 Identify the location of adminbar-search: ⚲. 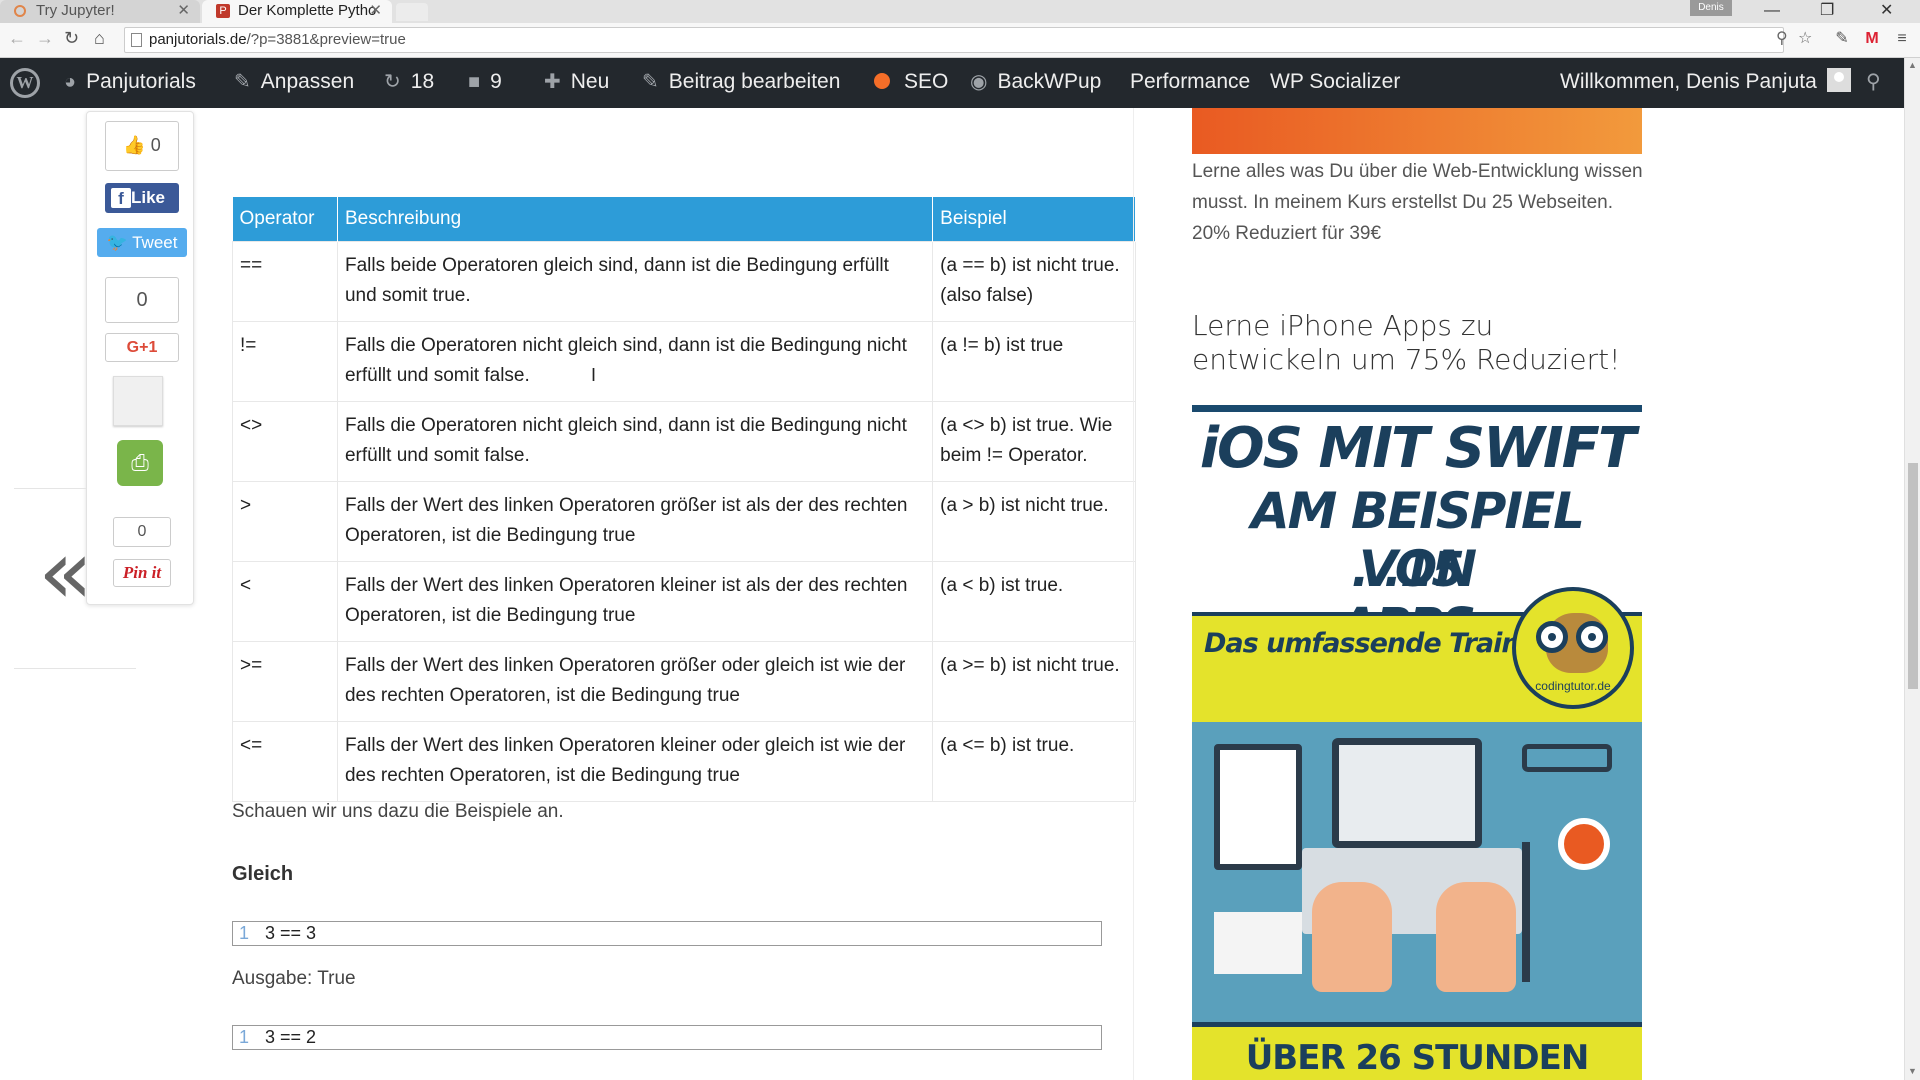
(1878, 83).